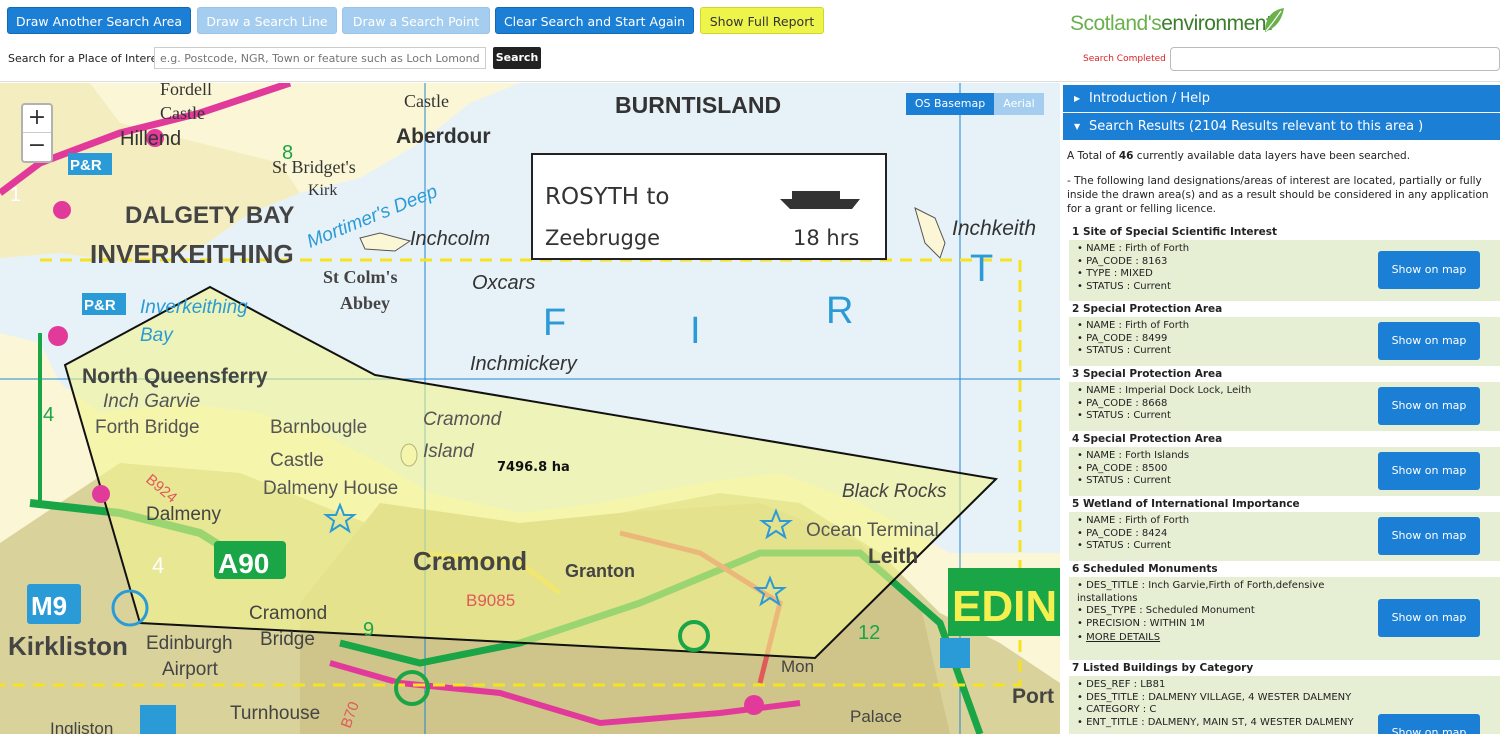 Image resolution: width=1500 pixels, height=734 pixels. What do you see at coordinates (86, 165) in the screenshot?
I see `park-ride-label: P&R` at bounding box center [86, 165].